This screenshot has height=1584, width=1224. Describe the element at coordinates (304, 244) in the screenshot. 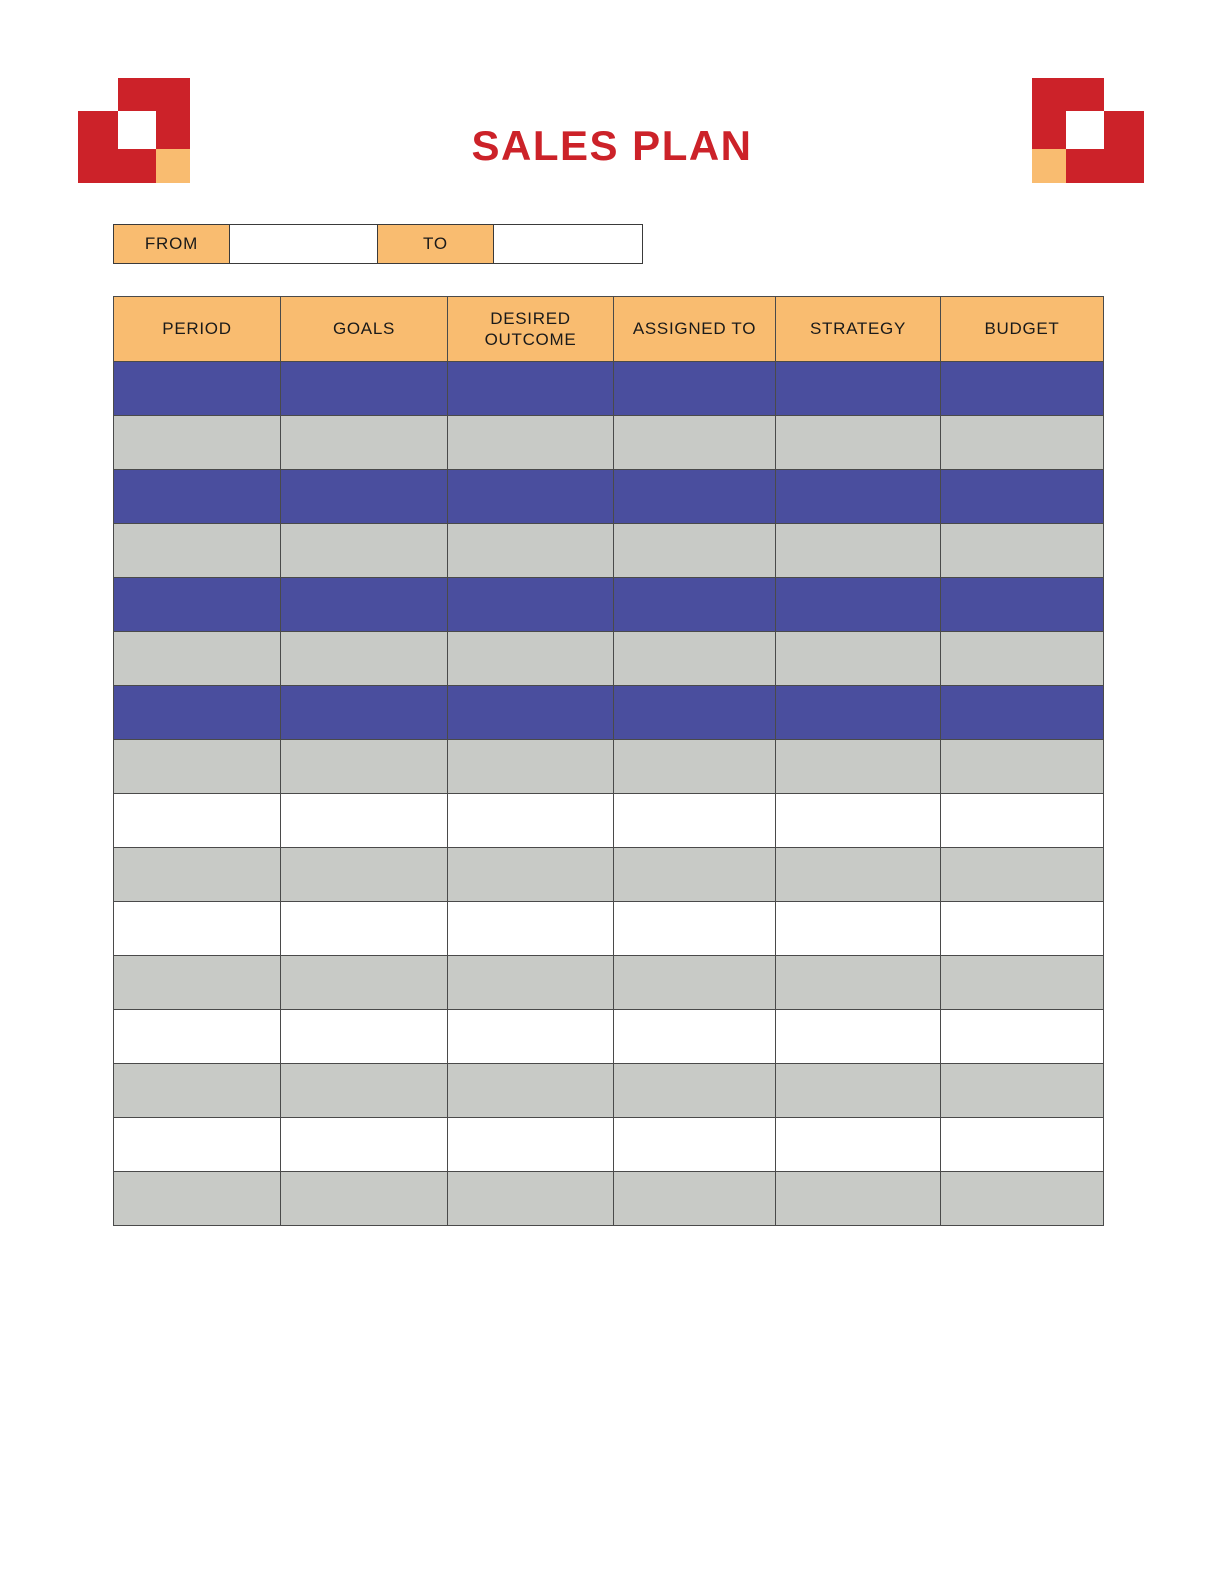

I see `from-date-input` at that location.